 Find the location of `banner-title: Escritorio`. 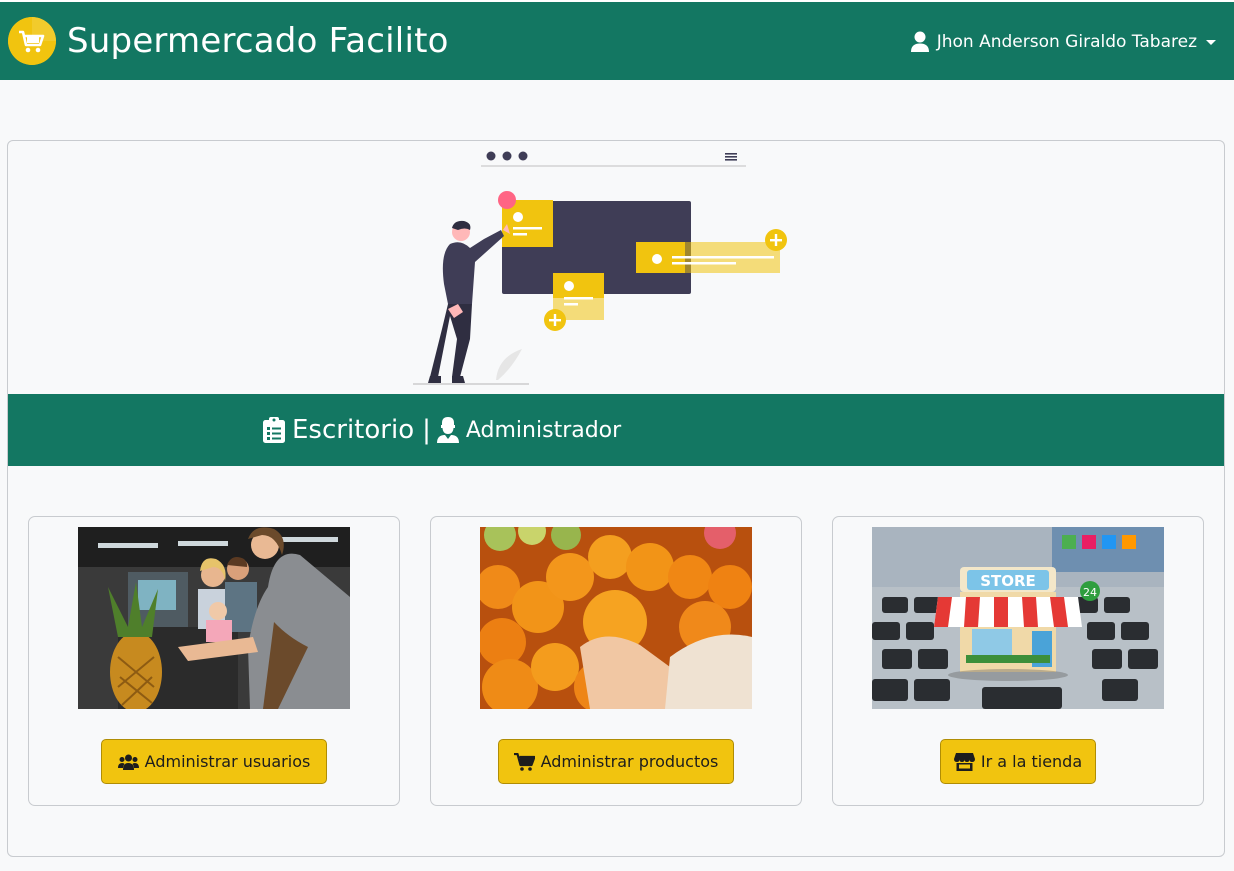

banner-title: Escritorio is located at coordinates (353, 430).